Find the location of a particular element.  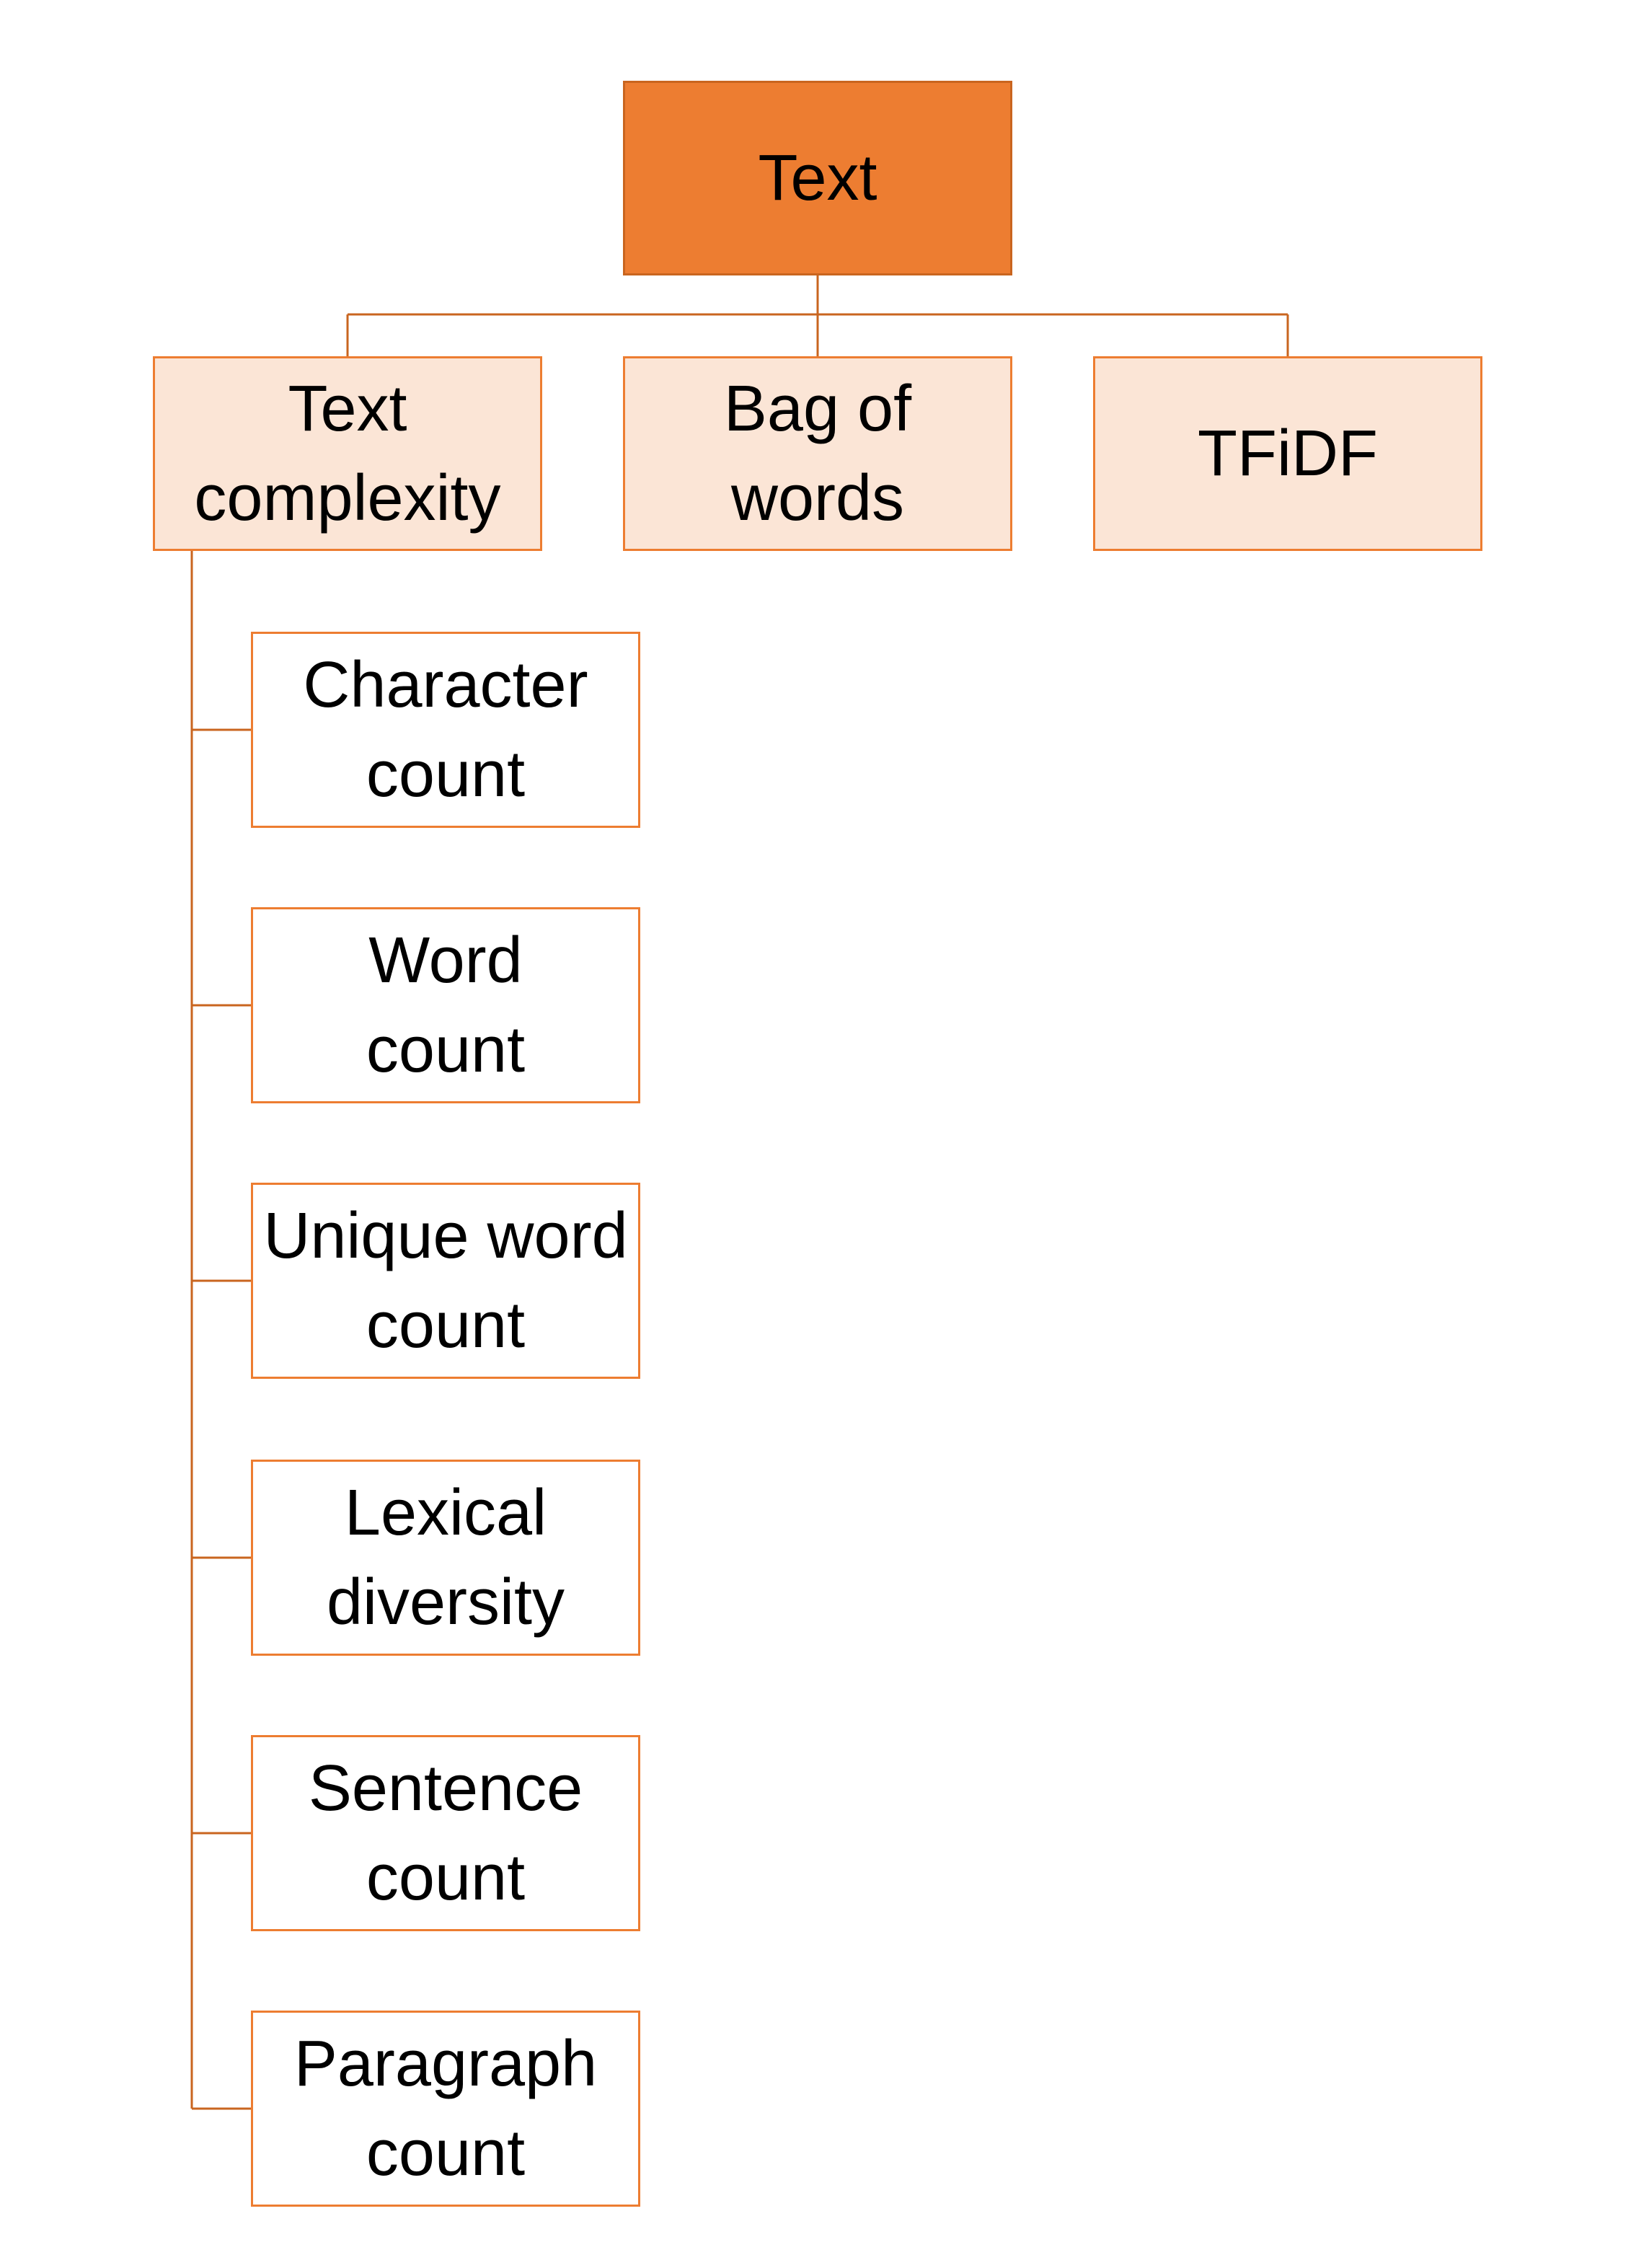

node-label: Character count is located at coordinates (445, 730).